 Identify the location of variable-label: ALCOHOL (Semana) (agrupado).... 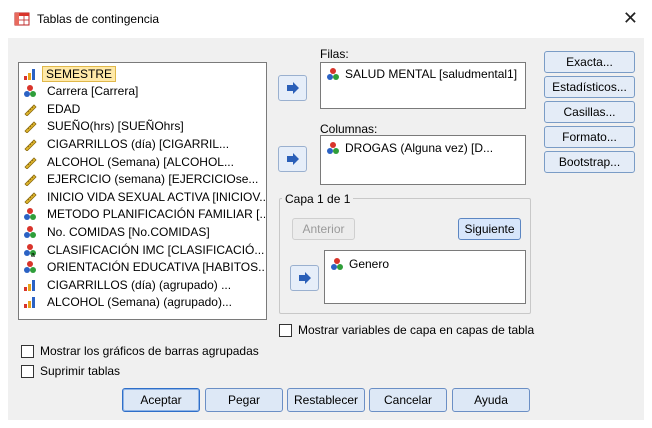
(139, 302).